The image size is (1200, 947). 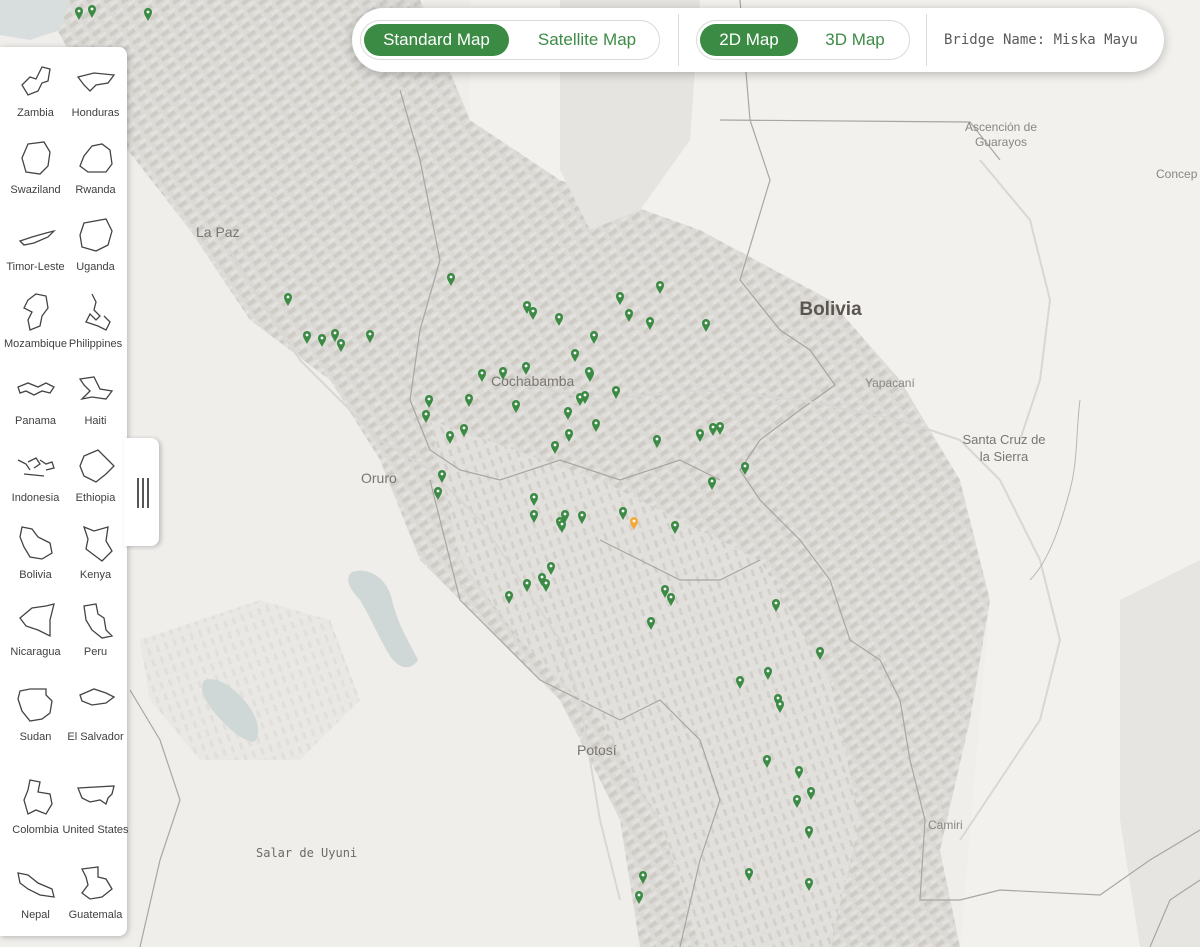 What do you see at coordinates (634, 522) in the screenshot?
I see `selected-bridge-marker` at bounding box center [634, 522].